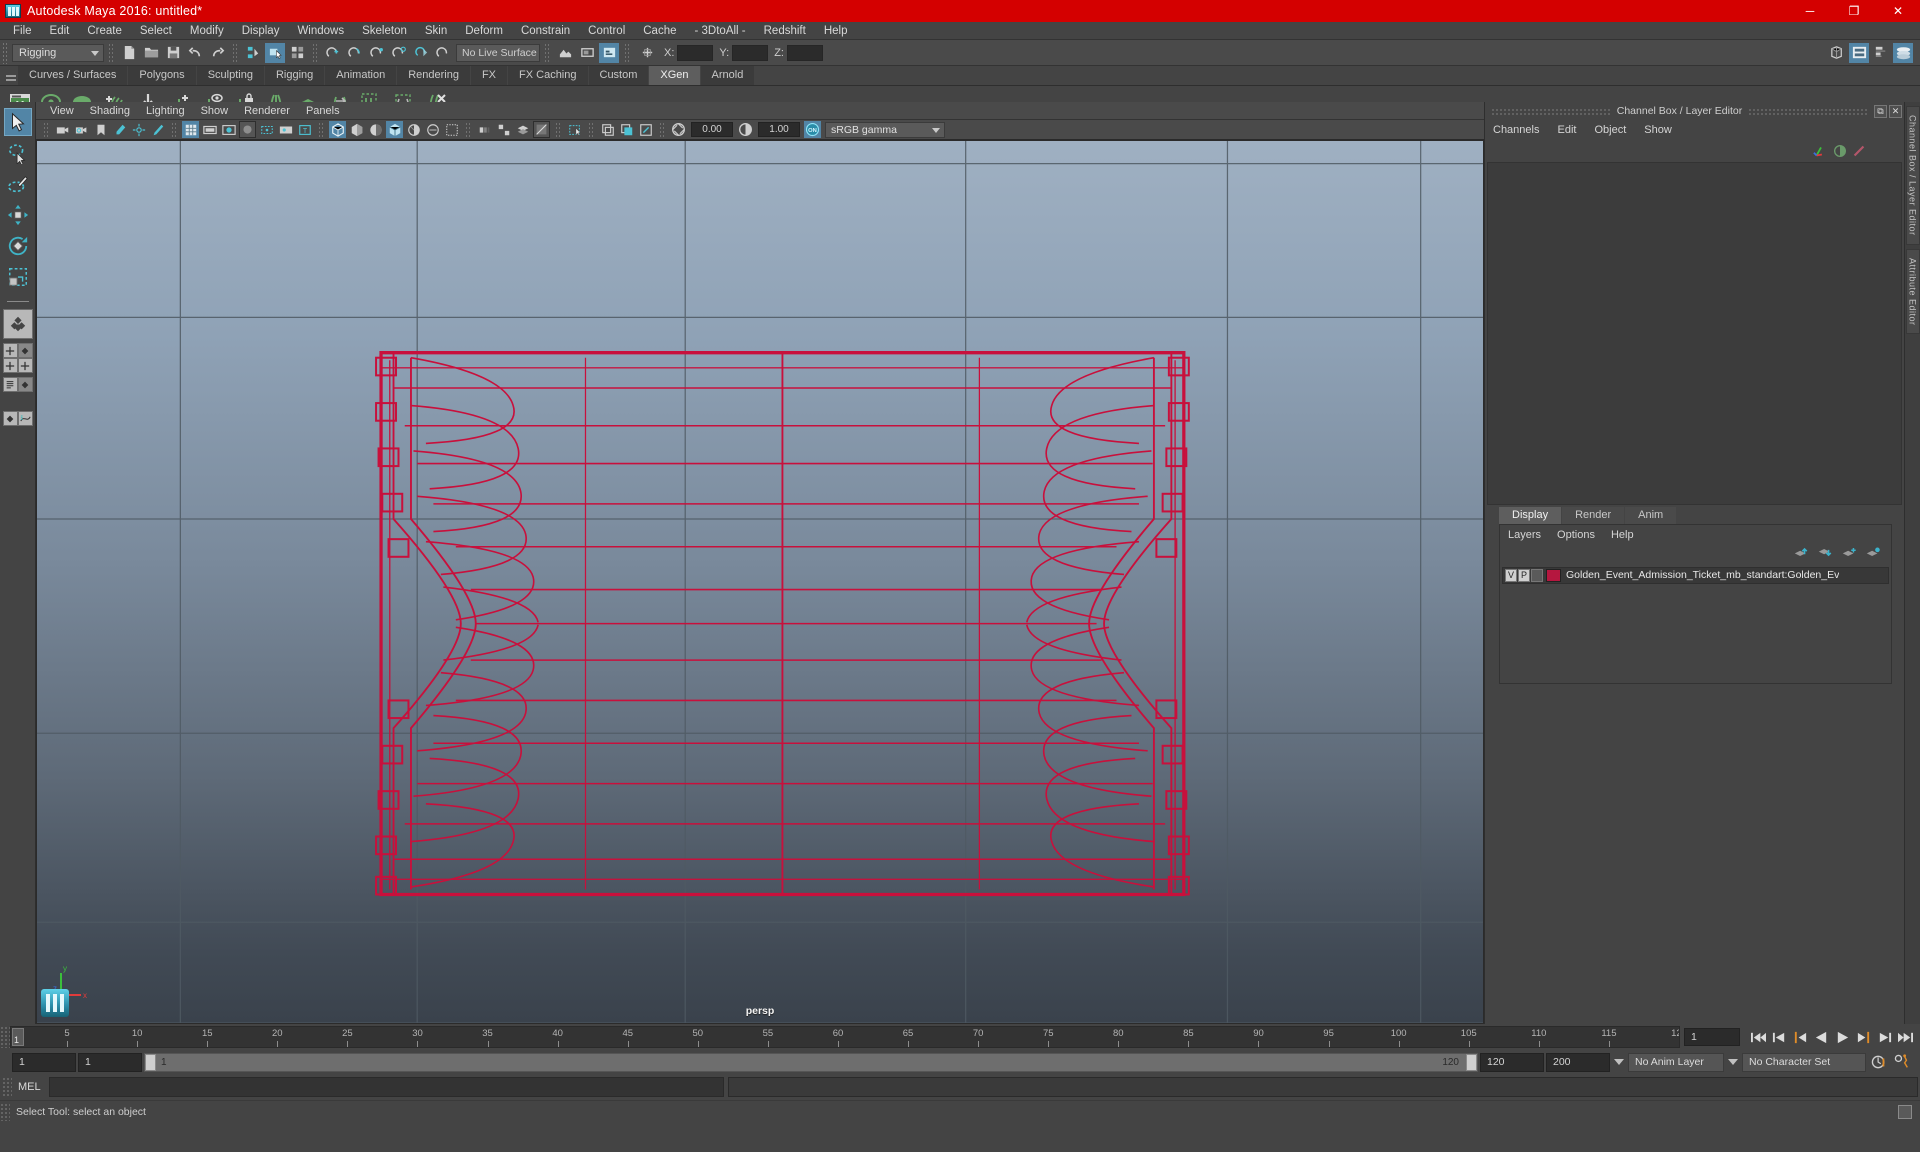 This screenshot has height=1152, width=1920. I want to click on depth-peel-icon, so click(522, 129).